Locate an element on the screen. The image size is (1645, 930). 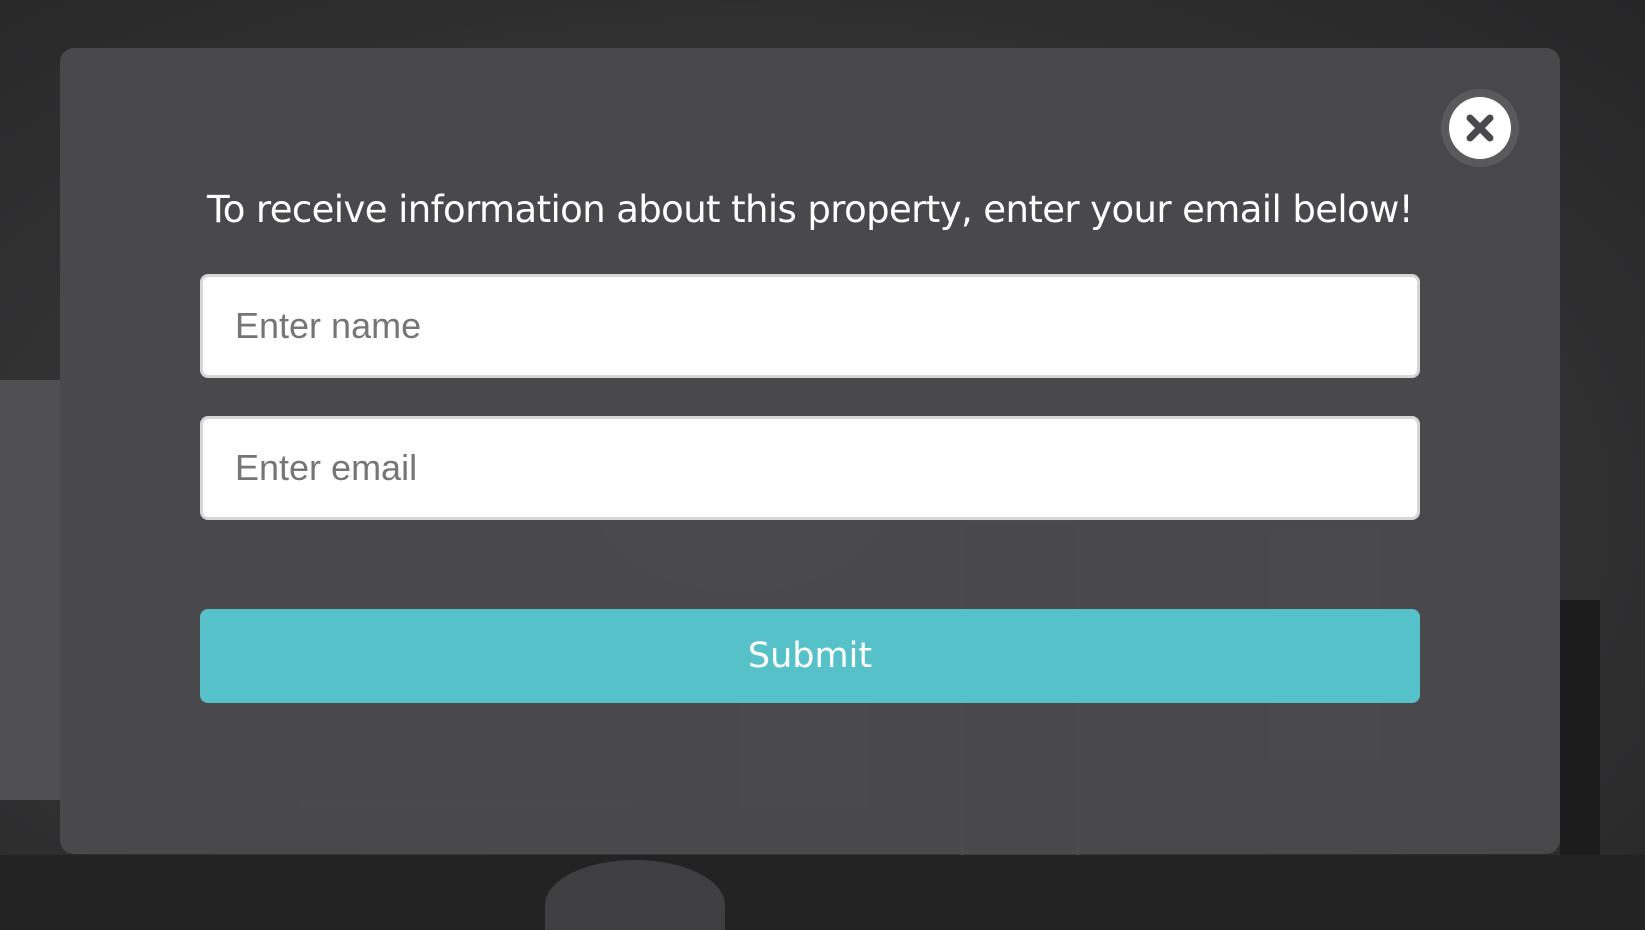
close-button is located at coordinates (1480, 128).